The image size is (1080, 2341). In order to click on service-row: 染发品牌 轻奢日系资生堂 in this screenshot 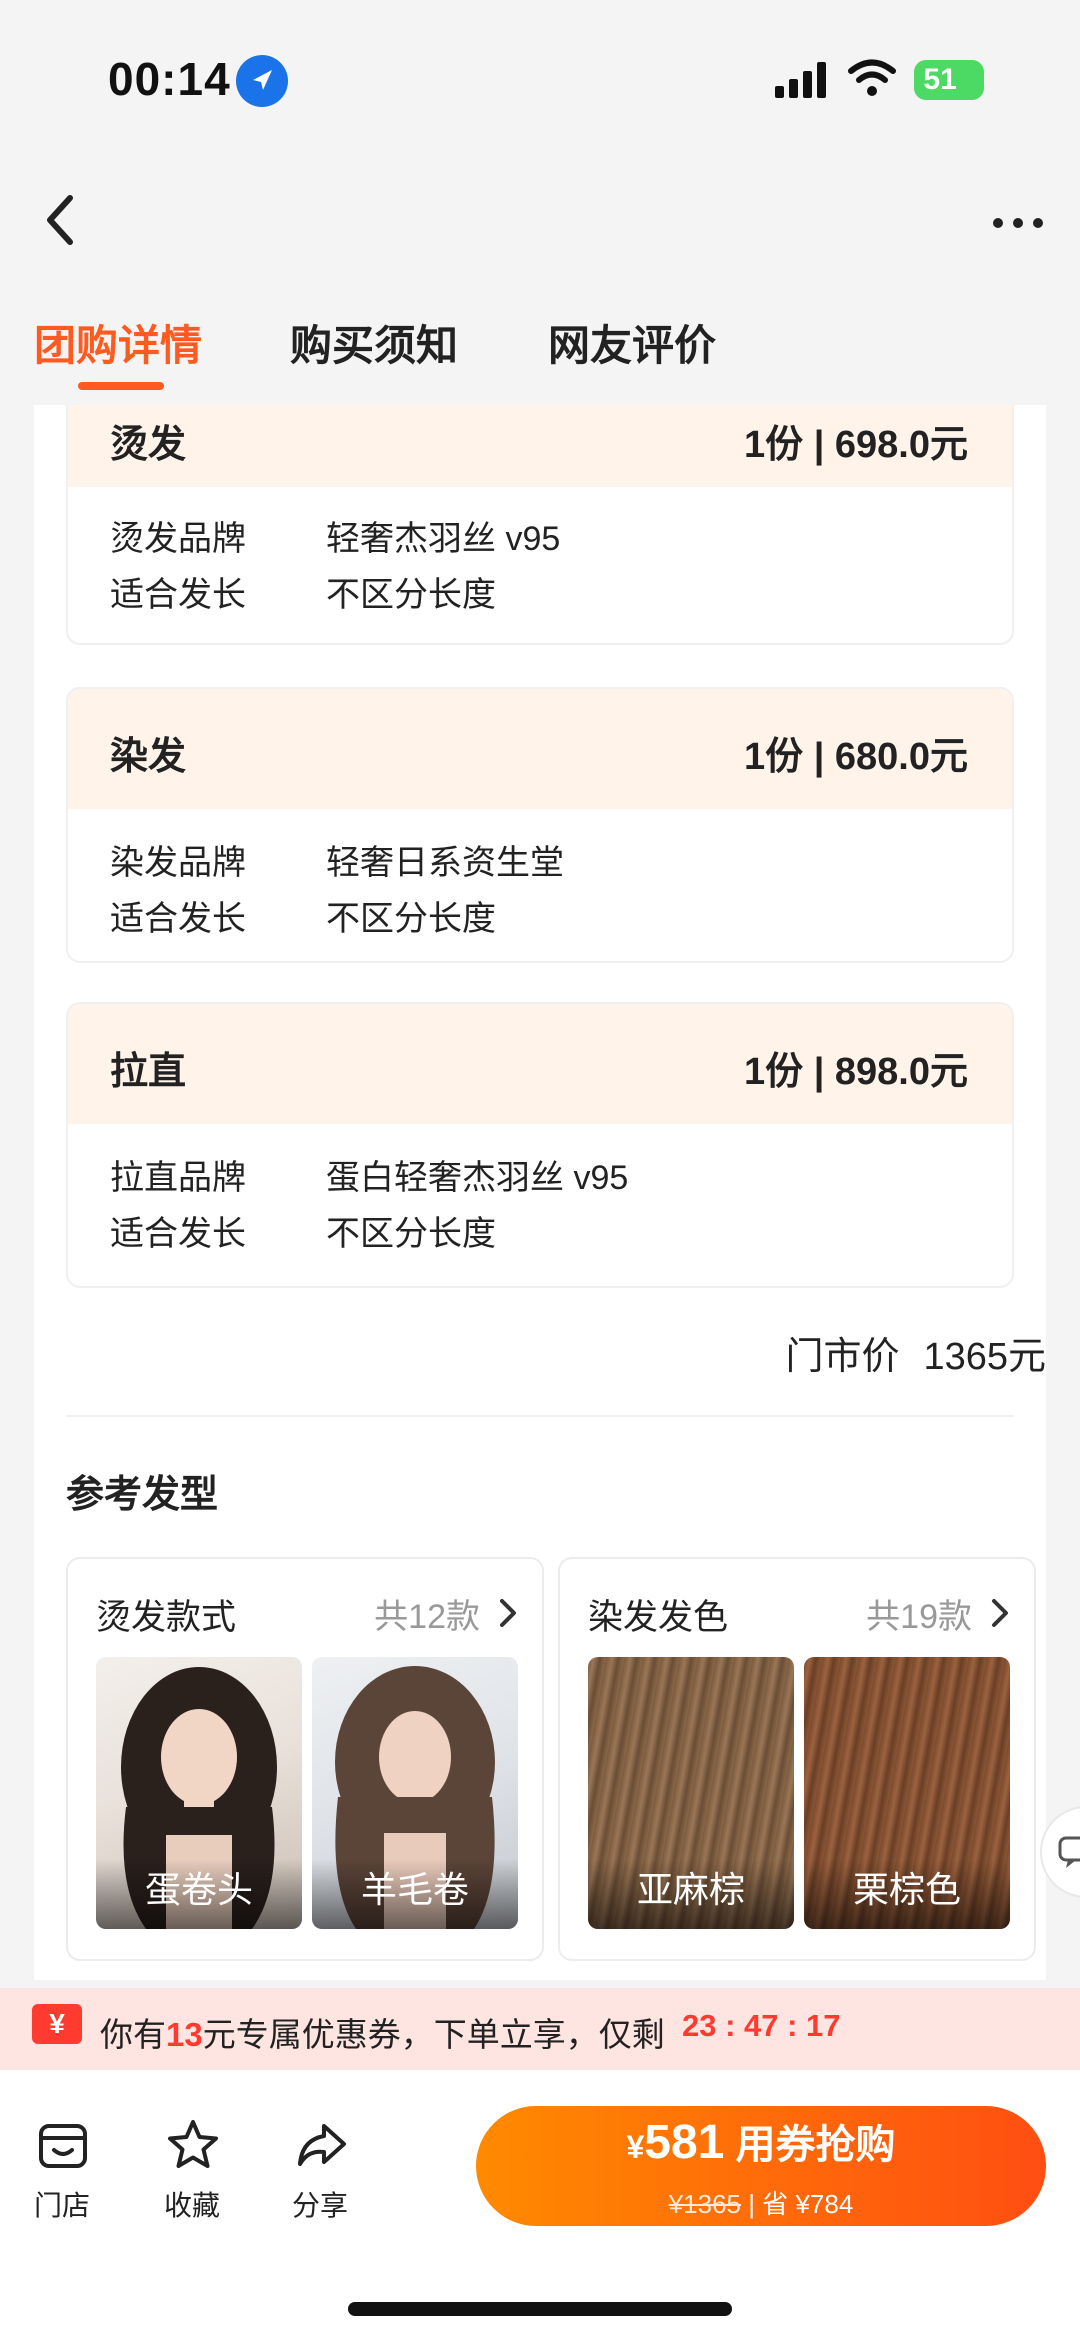, I will do `click(540, 855)`.